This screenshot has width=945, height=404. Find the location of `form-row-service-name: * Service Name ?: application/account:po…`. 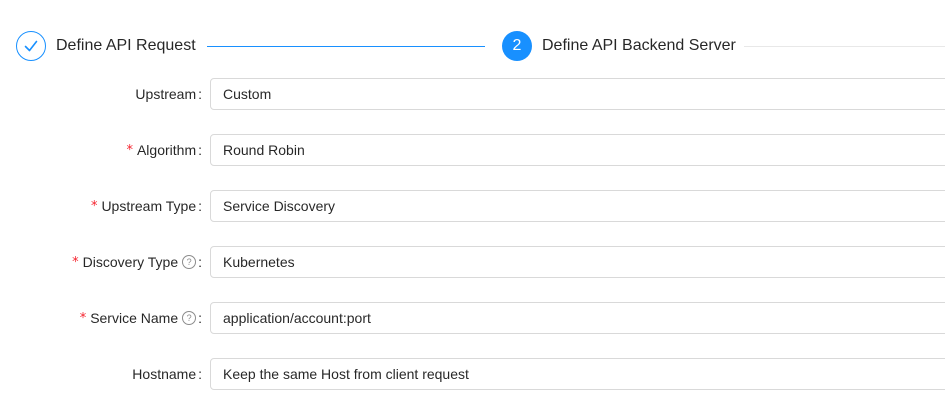

form-row-service-name: * Service Name ?: application/account:po… is located at coordinates (472, 318).